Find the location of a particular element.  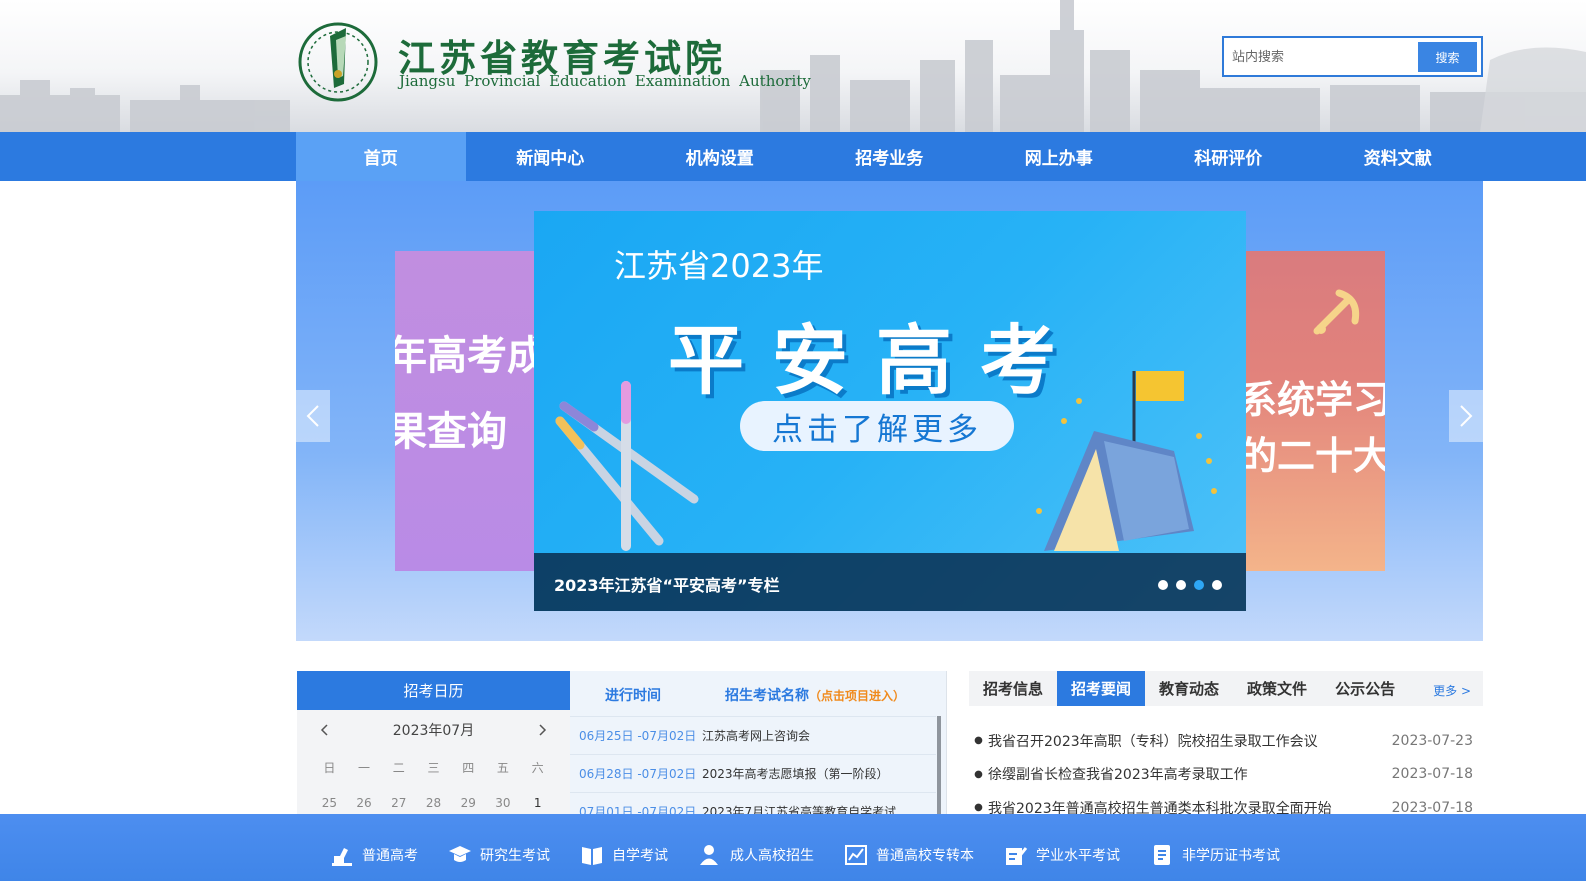

tab-policy-documents: 政策文件 is located at coordinates (1277, 688).